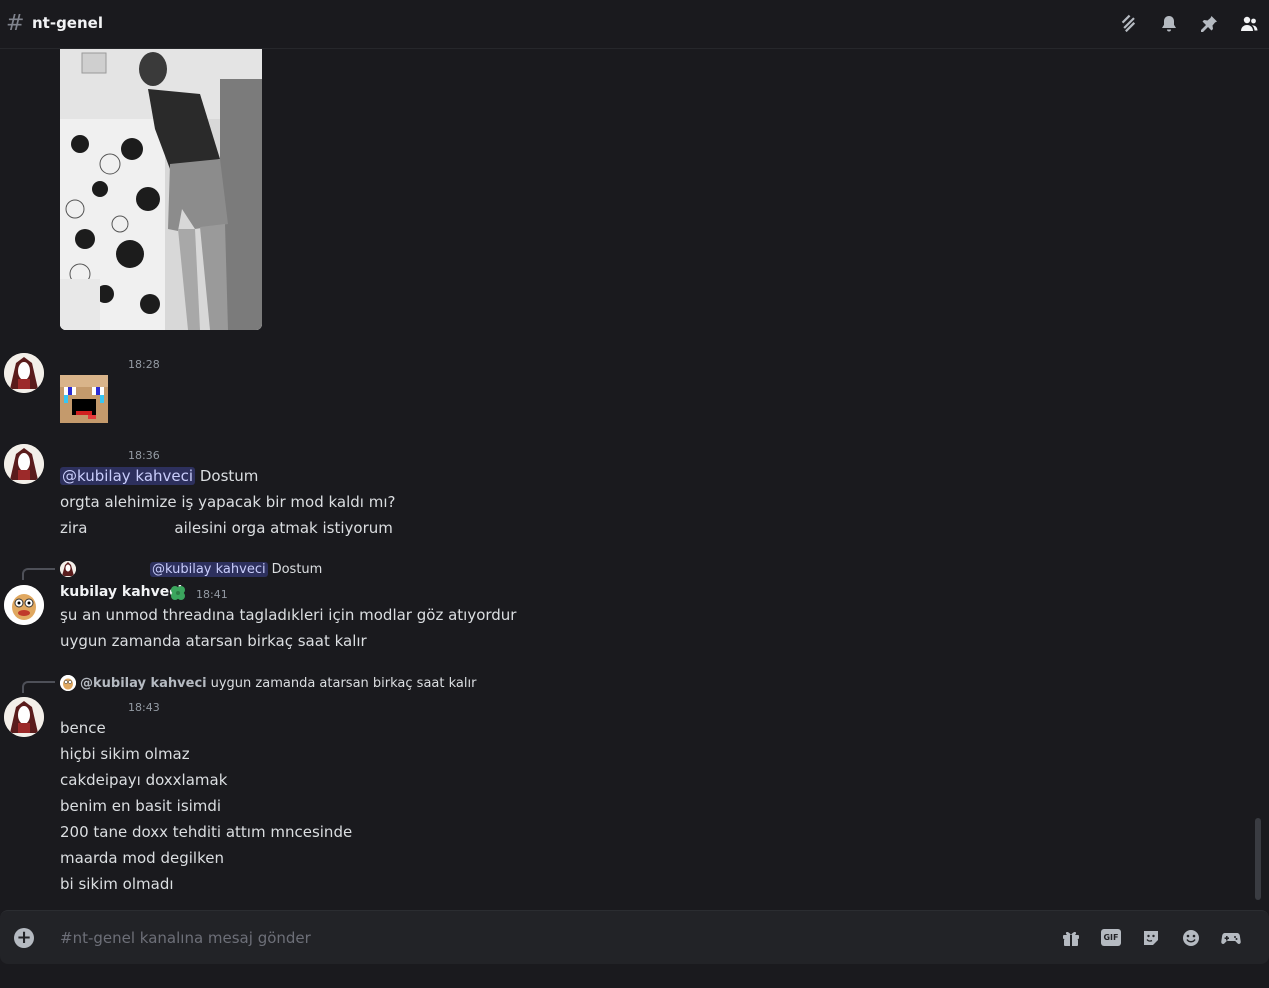 The height and width of the screenshot is (988, 1269). What do you see at coordinates (144, 364) in the screenshot?
I see `message-timestamp: 18:28` at bounding box center [144, 364].